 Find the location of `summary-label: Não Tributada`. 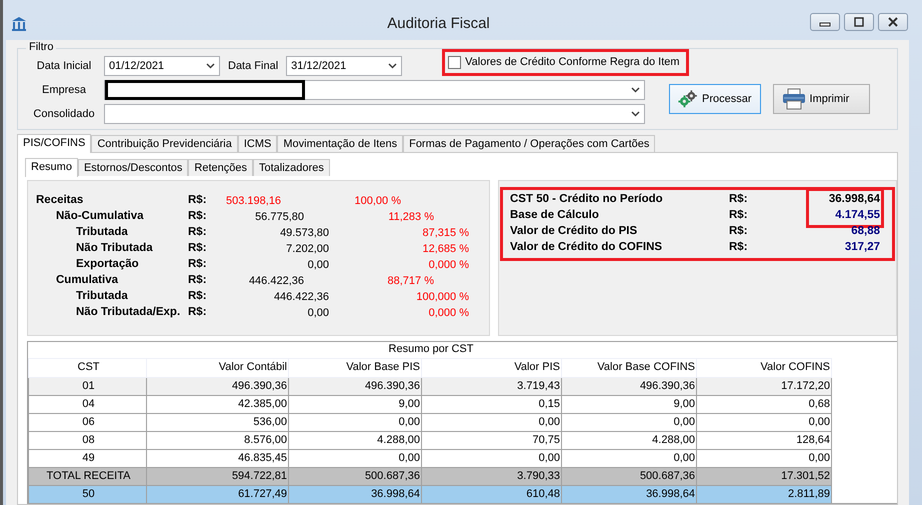

summary-label: Não Tributada is located at coordinates (114, 249).